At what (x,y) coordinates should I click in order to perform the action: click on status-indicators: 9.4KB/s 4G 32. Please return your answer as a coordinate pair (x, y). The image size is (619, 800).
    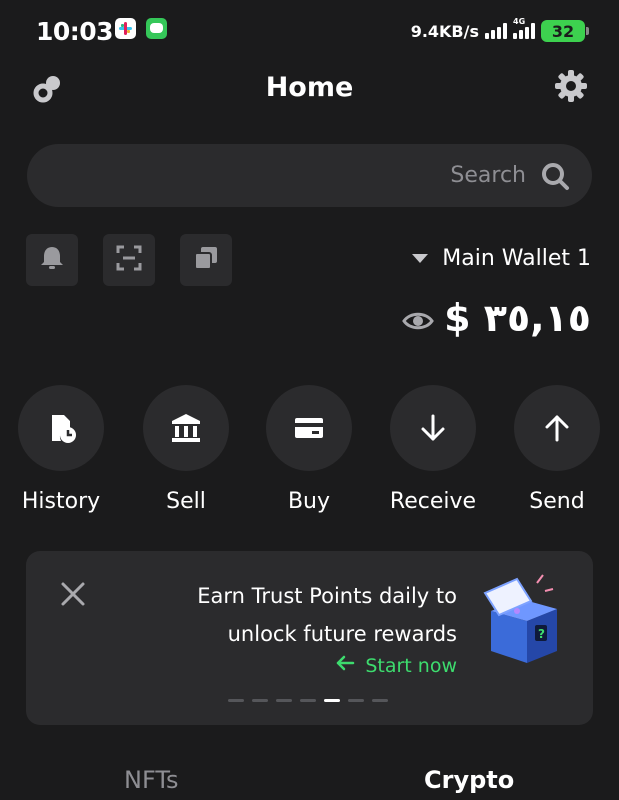
    Looking at the image, I should click on (499, 29).